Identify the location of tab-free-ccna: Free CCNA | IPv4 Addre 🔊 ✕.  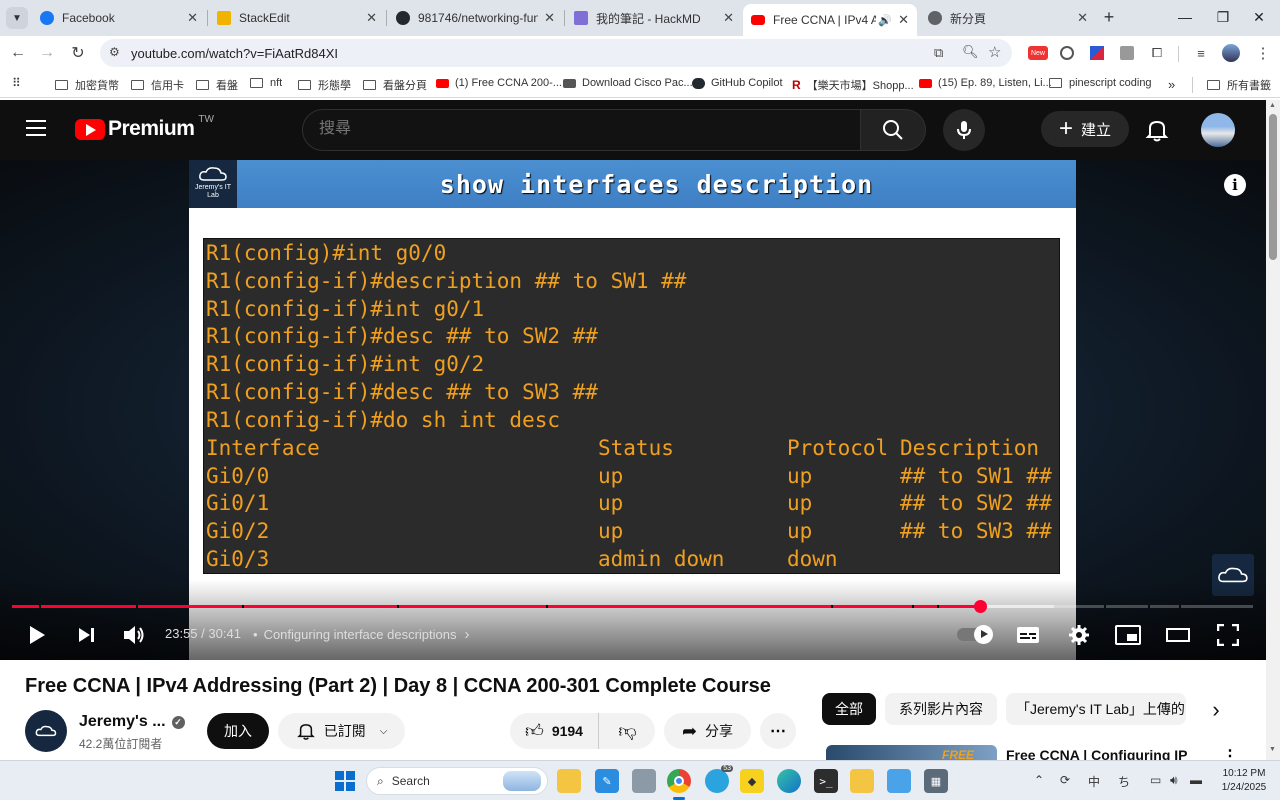
(830, 20).